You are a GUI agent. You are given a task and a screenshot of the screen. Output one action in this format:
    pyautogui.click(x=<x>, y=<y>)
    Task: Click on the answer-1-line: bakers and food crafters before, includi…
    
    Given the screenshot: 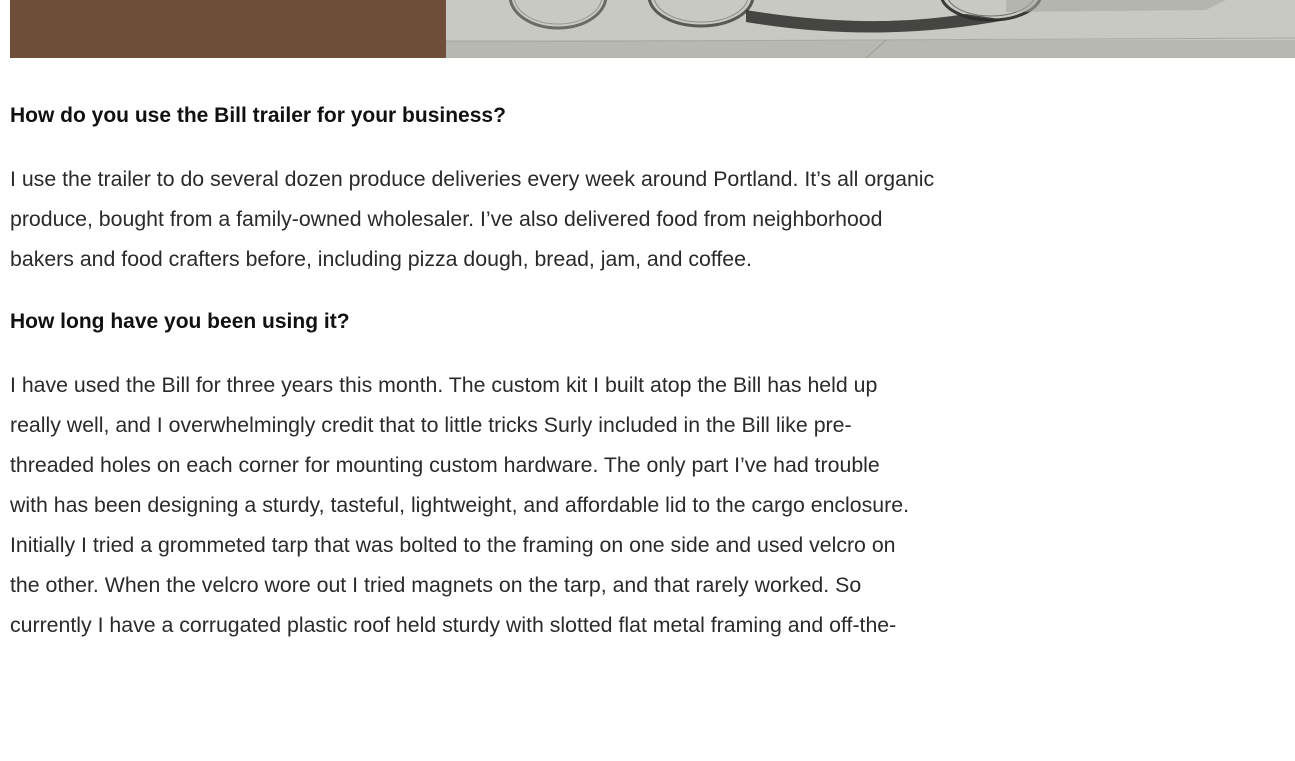 What is the action you would take?
    pyautogui.click(x=381, y=259)
    